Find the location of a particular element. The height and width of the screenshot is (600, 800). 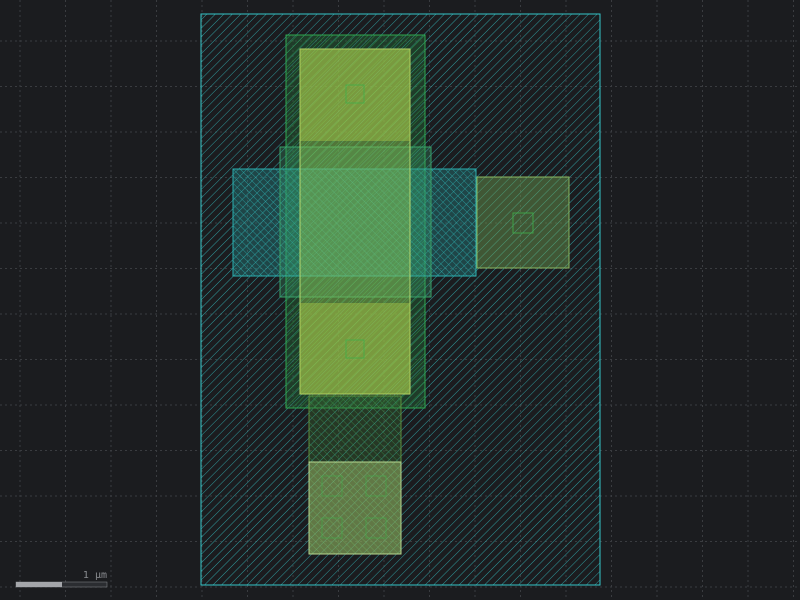

metal1-right-pad is located at coordinates (523, 222).